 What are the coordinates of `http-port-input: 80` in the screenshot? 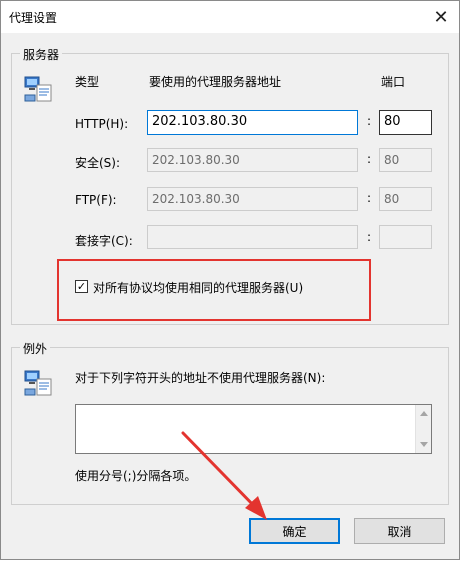 It's located at (405, 122).